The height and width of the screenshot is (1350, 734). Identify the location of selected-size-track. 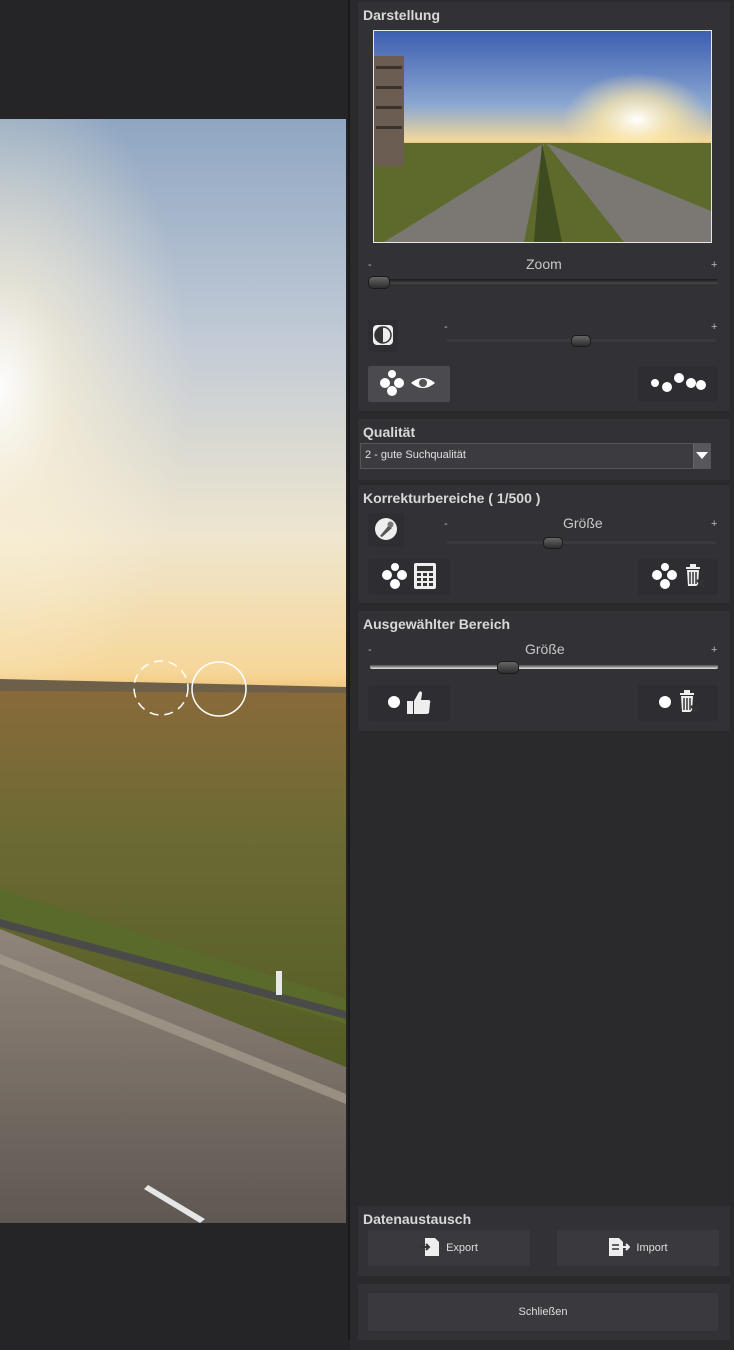
(544, 666).